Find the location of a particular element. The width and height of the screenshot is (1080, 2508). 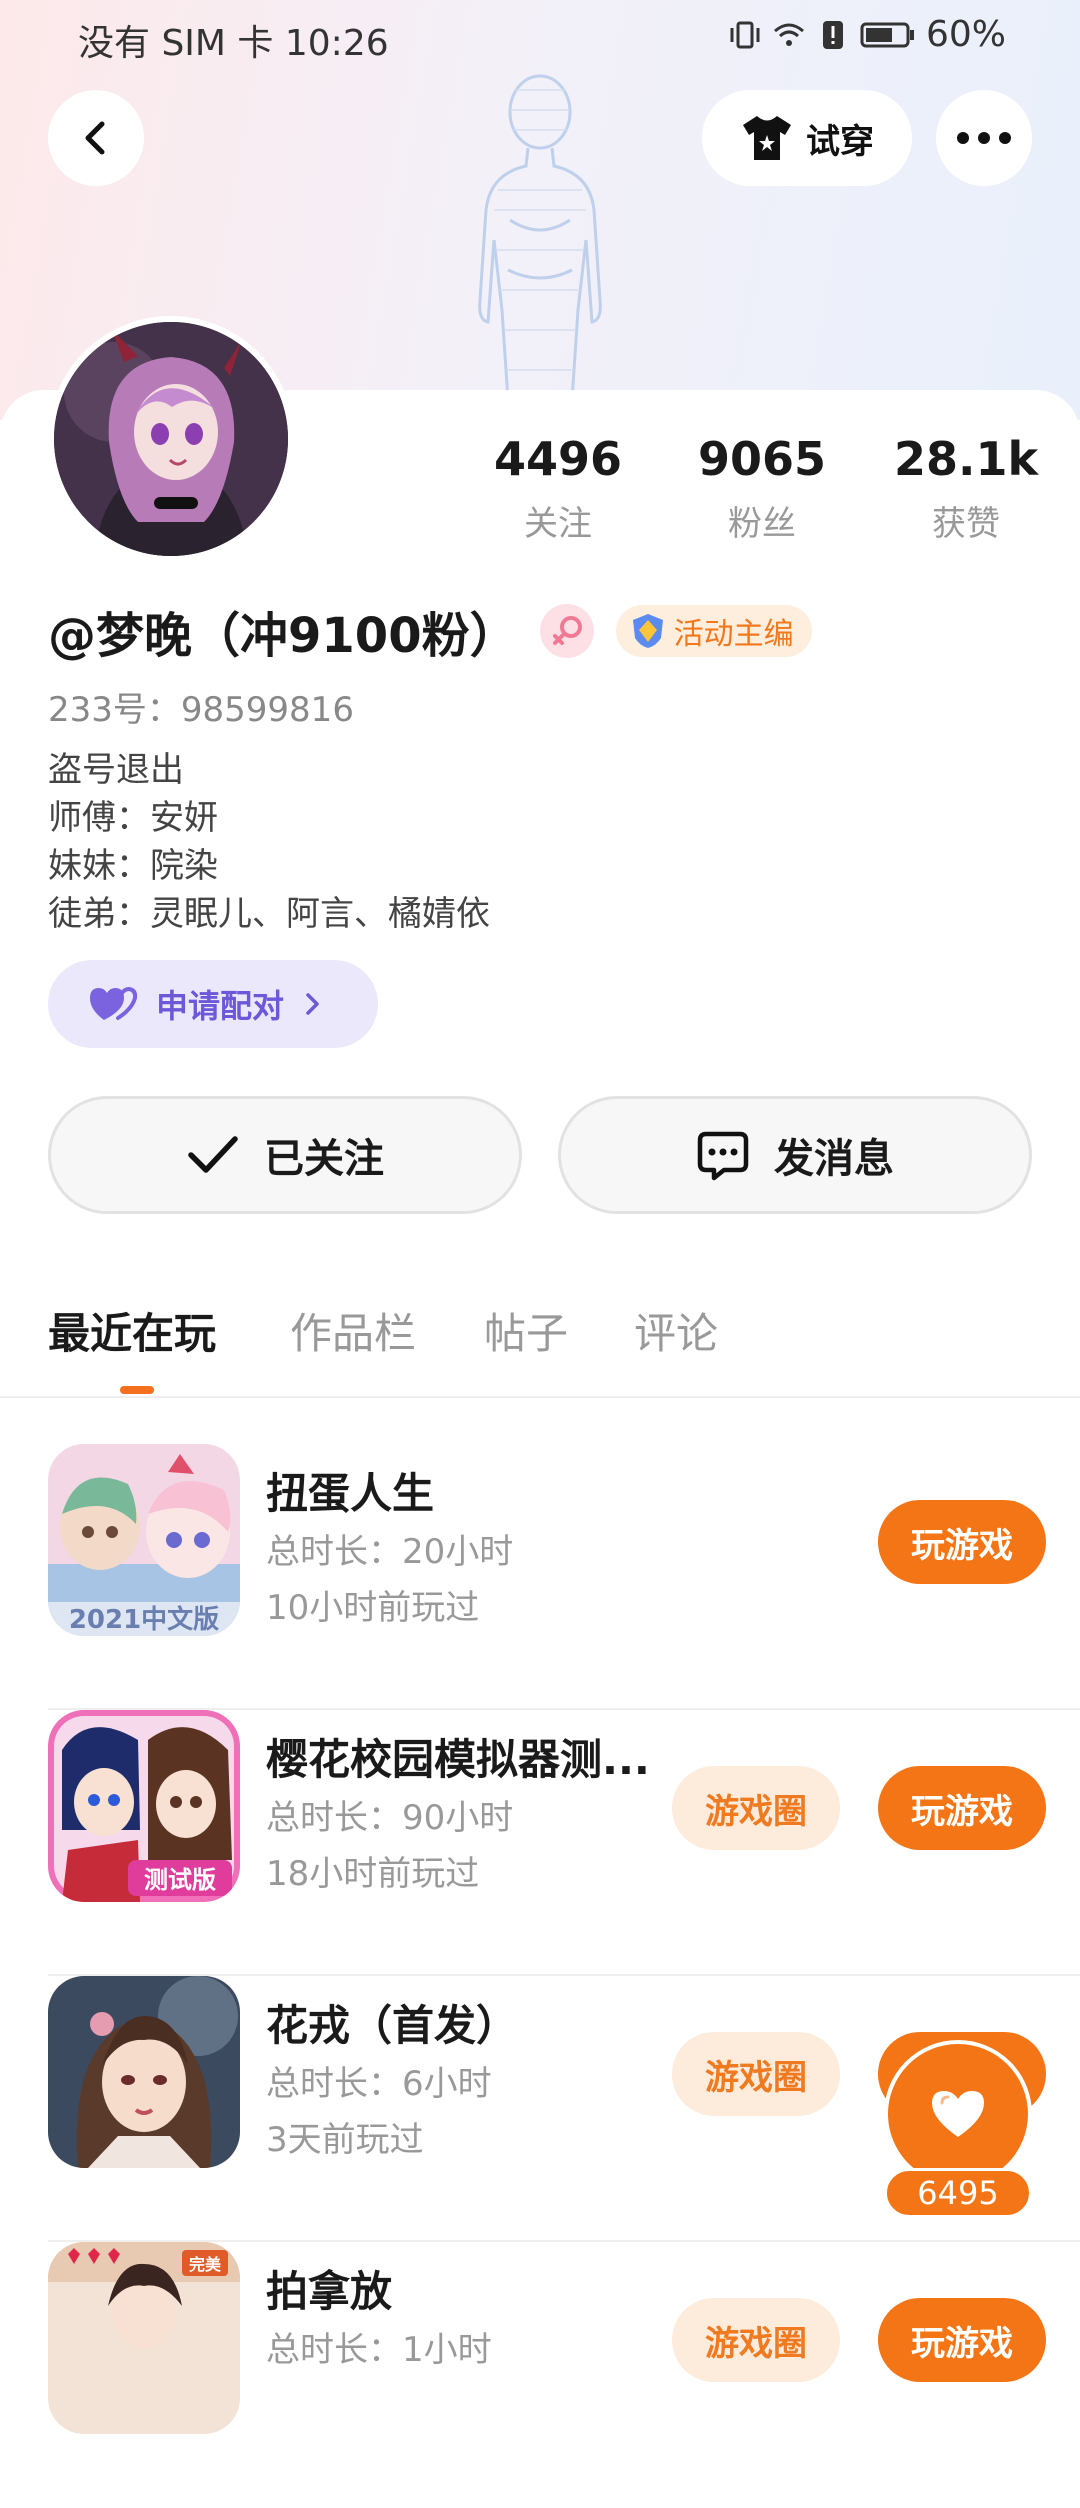

game-thumbnail-icon: 2021中文版 is located at coordinates (144, 1540).